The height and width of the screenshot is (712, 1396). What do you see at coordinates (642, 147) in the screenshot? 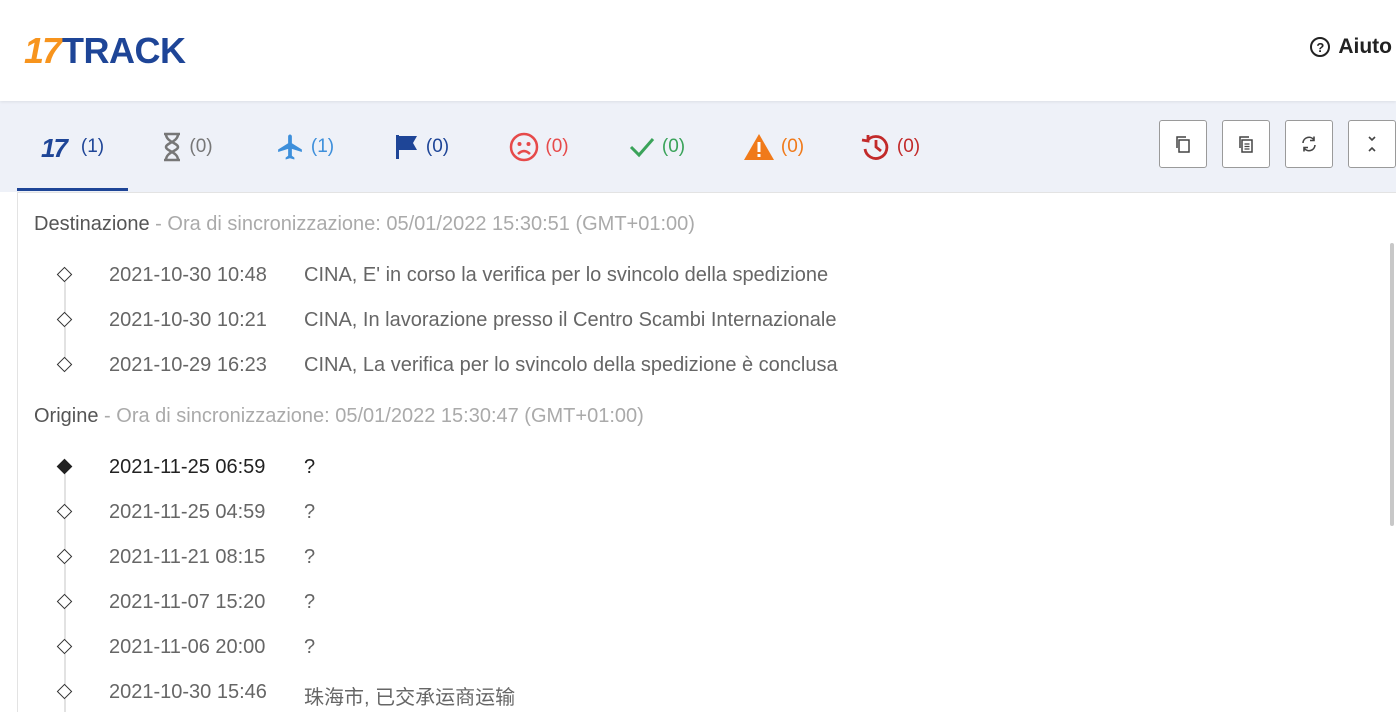
I see `checkmark-icon` at bounding box center [642, 147].